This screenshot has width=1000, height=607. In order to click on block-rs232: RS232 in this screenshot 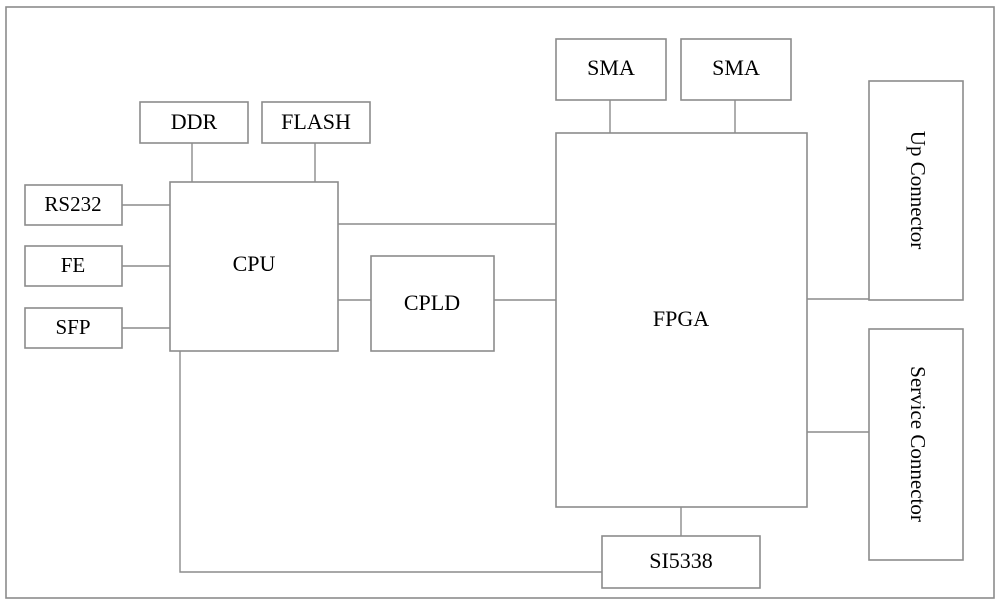, I will do `click(73, 205)`.